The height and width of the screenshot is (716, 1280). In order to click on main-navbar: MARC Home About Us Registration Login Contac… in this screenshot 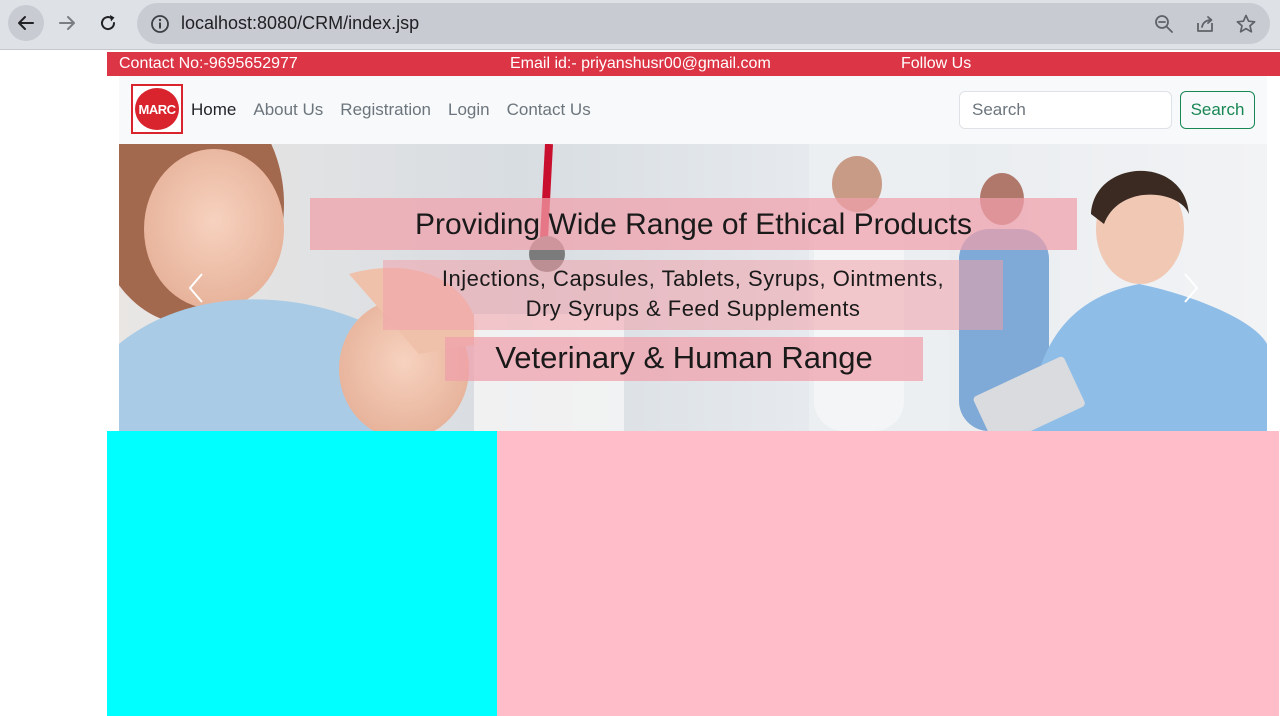, I will do `click(693, 110)`.